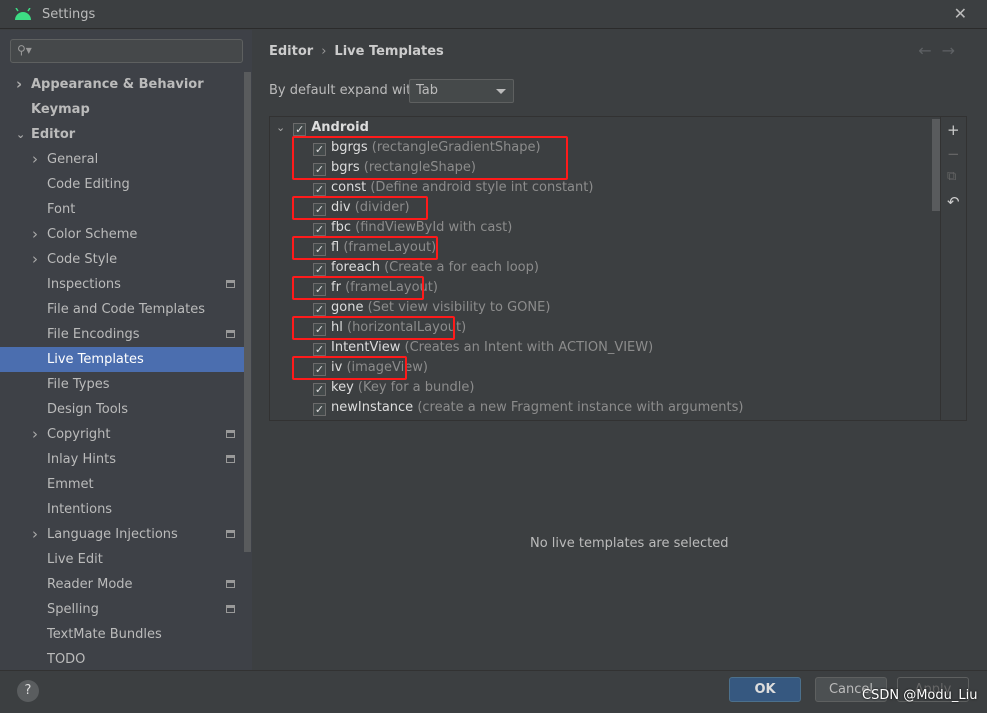 The image size is (987, 713). I want to click on template-row: ✓ foreach (Create a for each loop), so click(426, 268).